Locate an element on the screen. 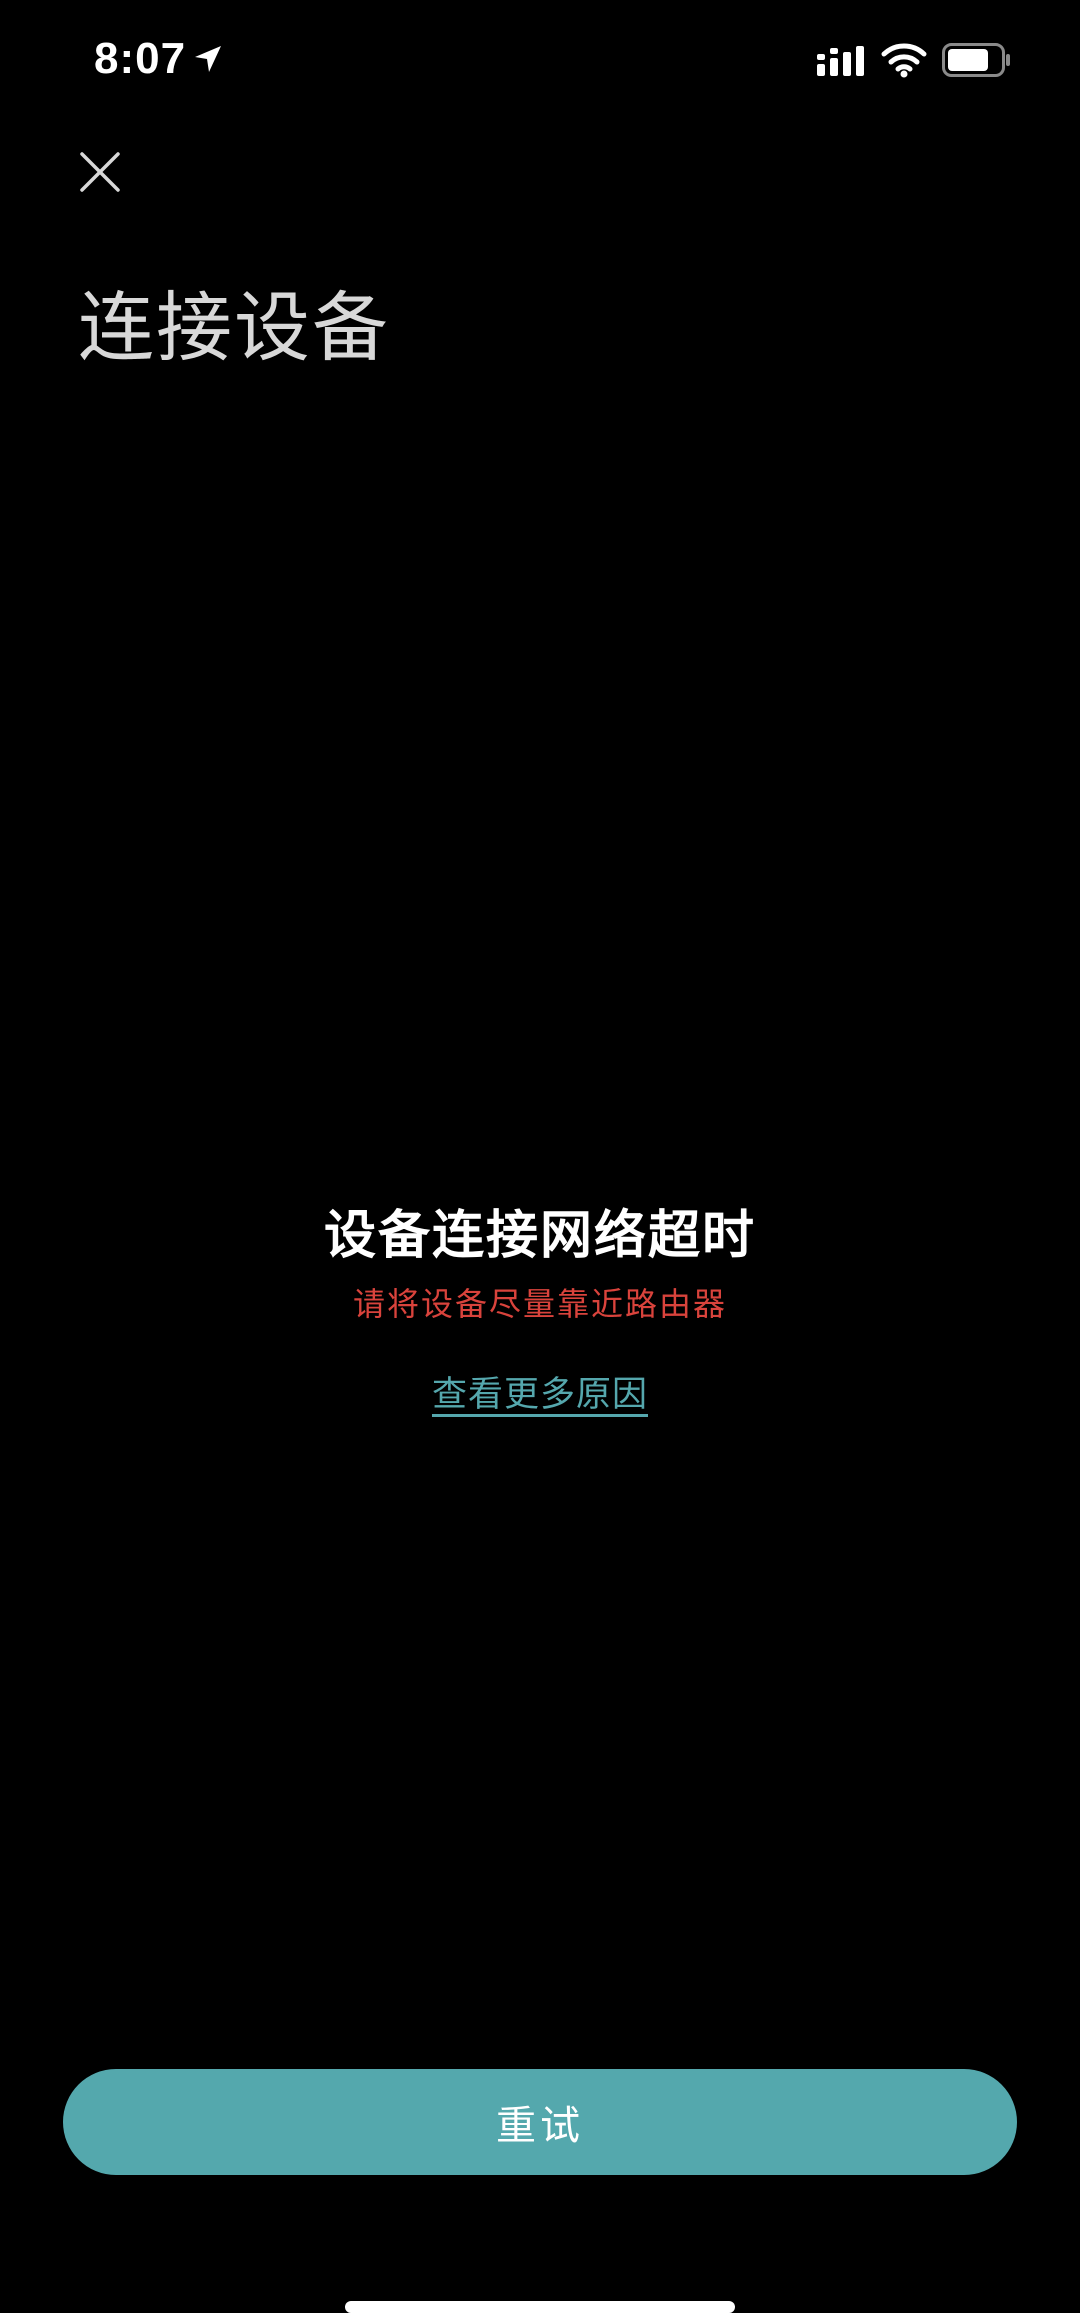  close-icon is located at coordinates (100, 172).